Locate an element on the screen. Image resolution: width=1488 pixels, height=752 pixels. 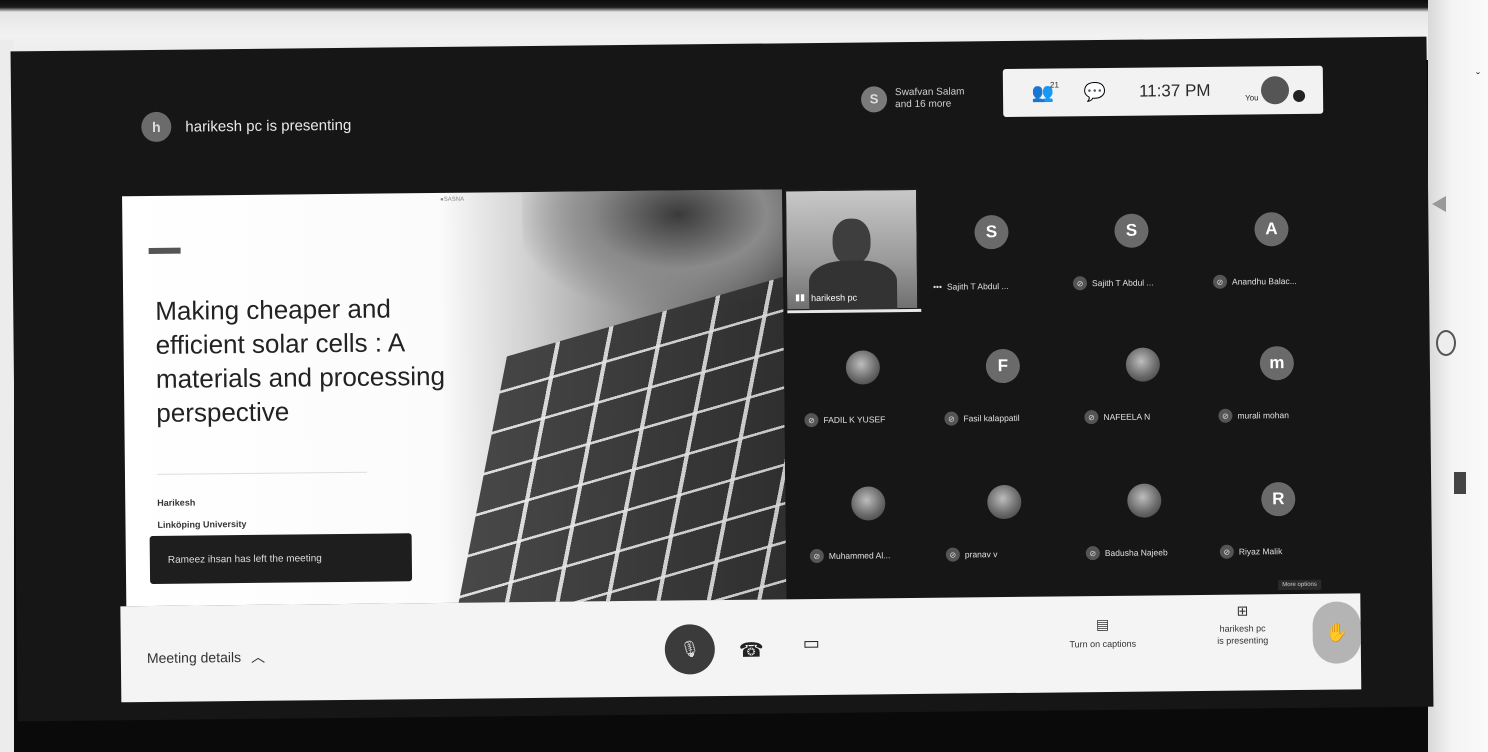
slide-author: Harikesh is located at coordinates (176, 502).